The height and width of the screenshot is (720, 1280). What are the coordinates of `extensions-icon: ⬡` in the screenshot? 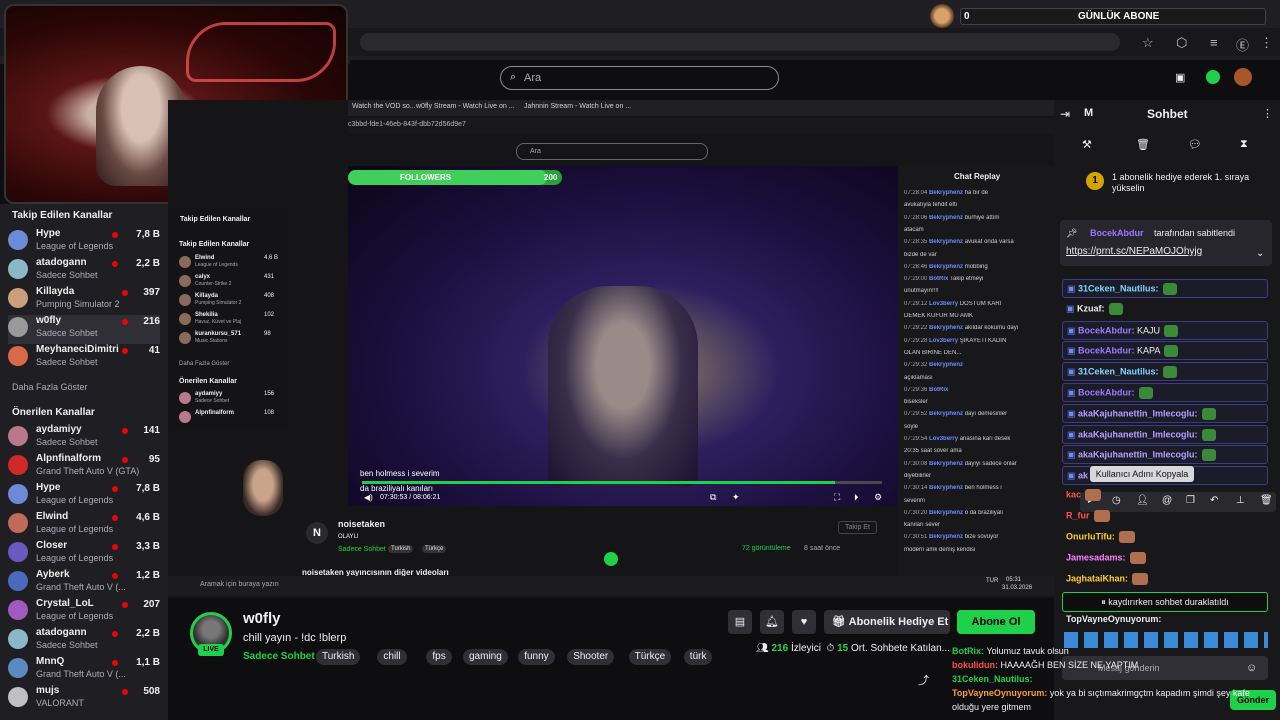 It's located at (1181, 43).